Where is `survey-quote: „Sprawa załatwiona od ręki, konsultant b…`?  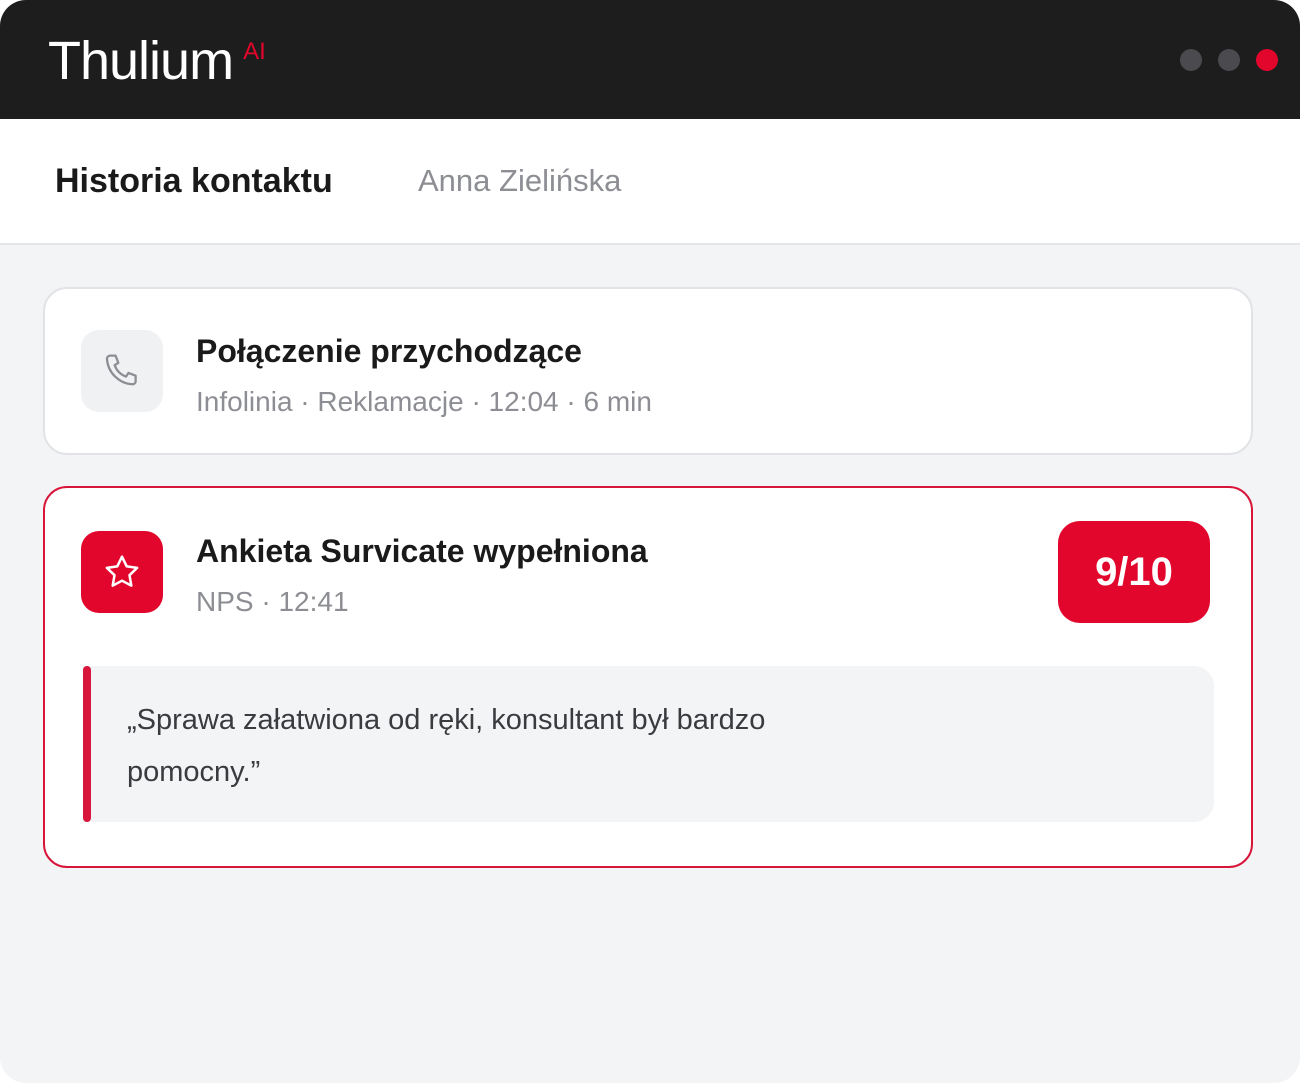 survey-quote: „Sprawa załatwiona od ręki, konsultant b… is located at coordinates (648, 744).